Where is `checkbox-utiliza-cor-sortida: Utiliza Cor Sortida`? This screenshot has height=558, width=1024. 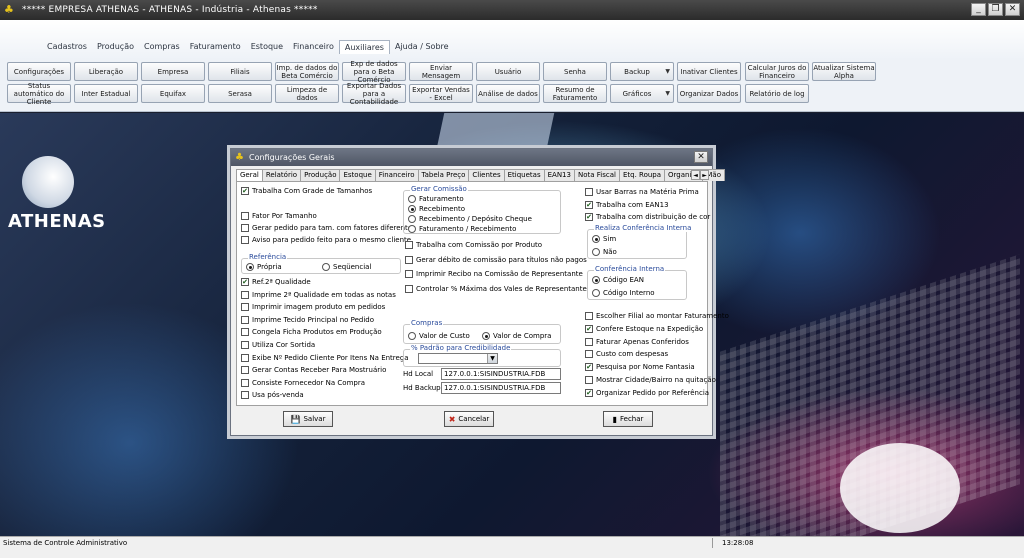 checkbox-utiliza-cor-sortida: Utiliza Cor Sortida is located at coordinates (278, 345).